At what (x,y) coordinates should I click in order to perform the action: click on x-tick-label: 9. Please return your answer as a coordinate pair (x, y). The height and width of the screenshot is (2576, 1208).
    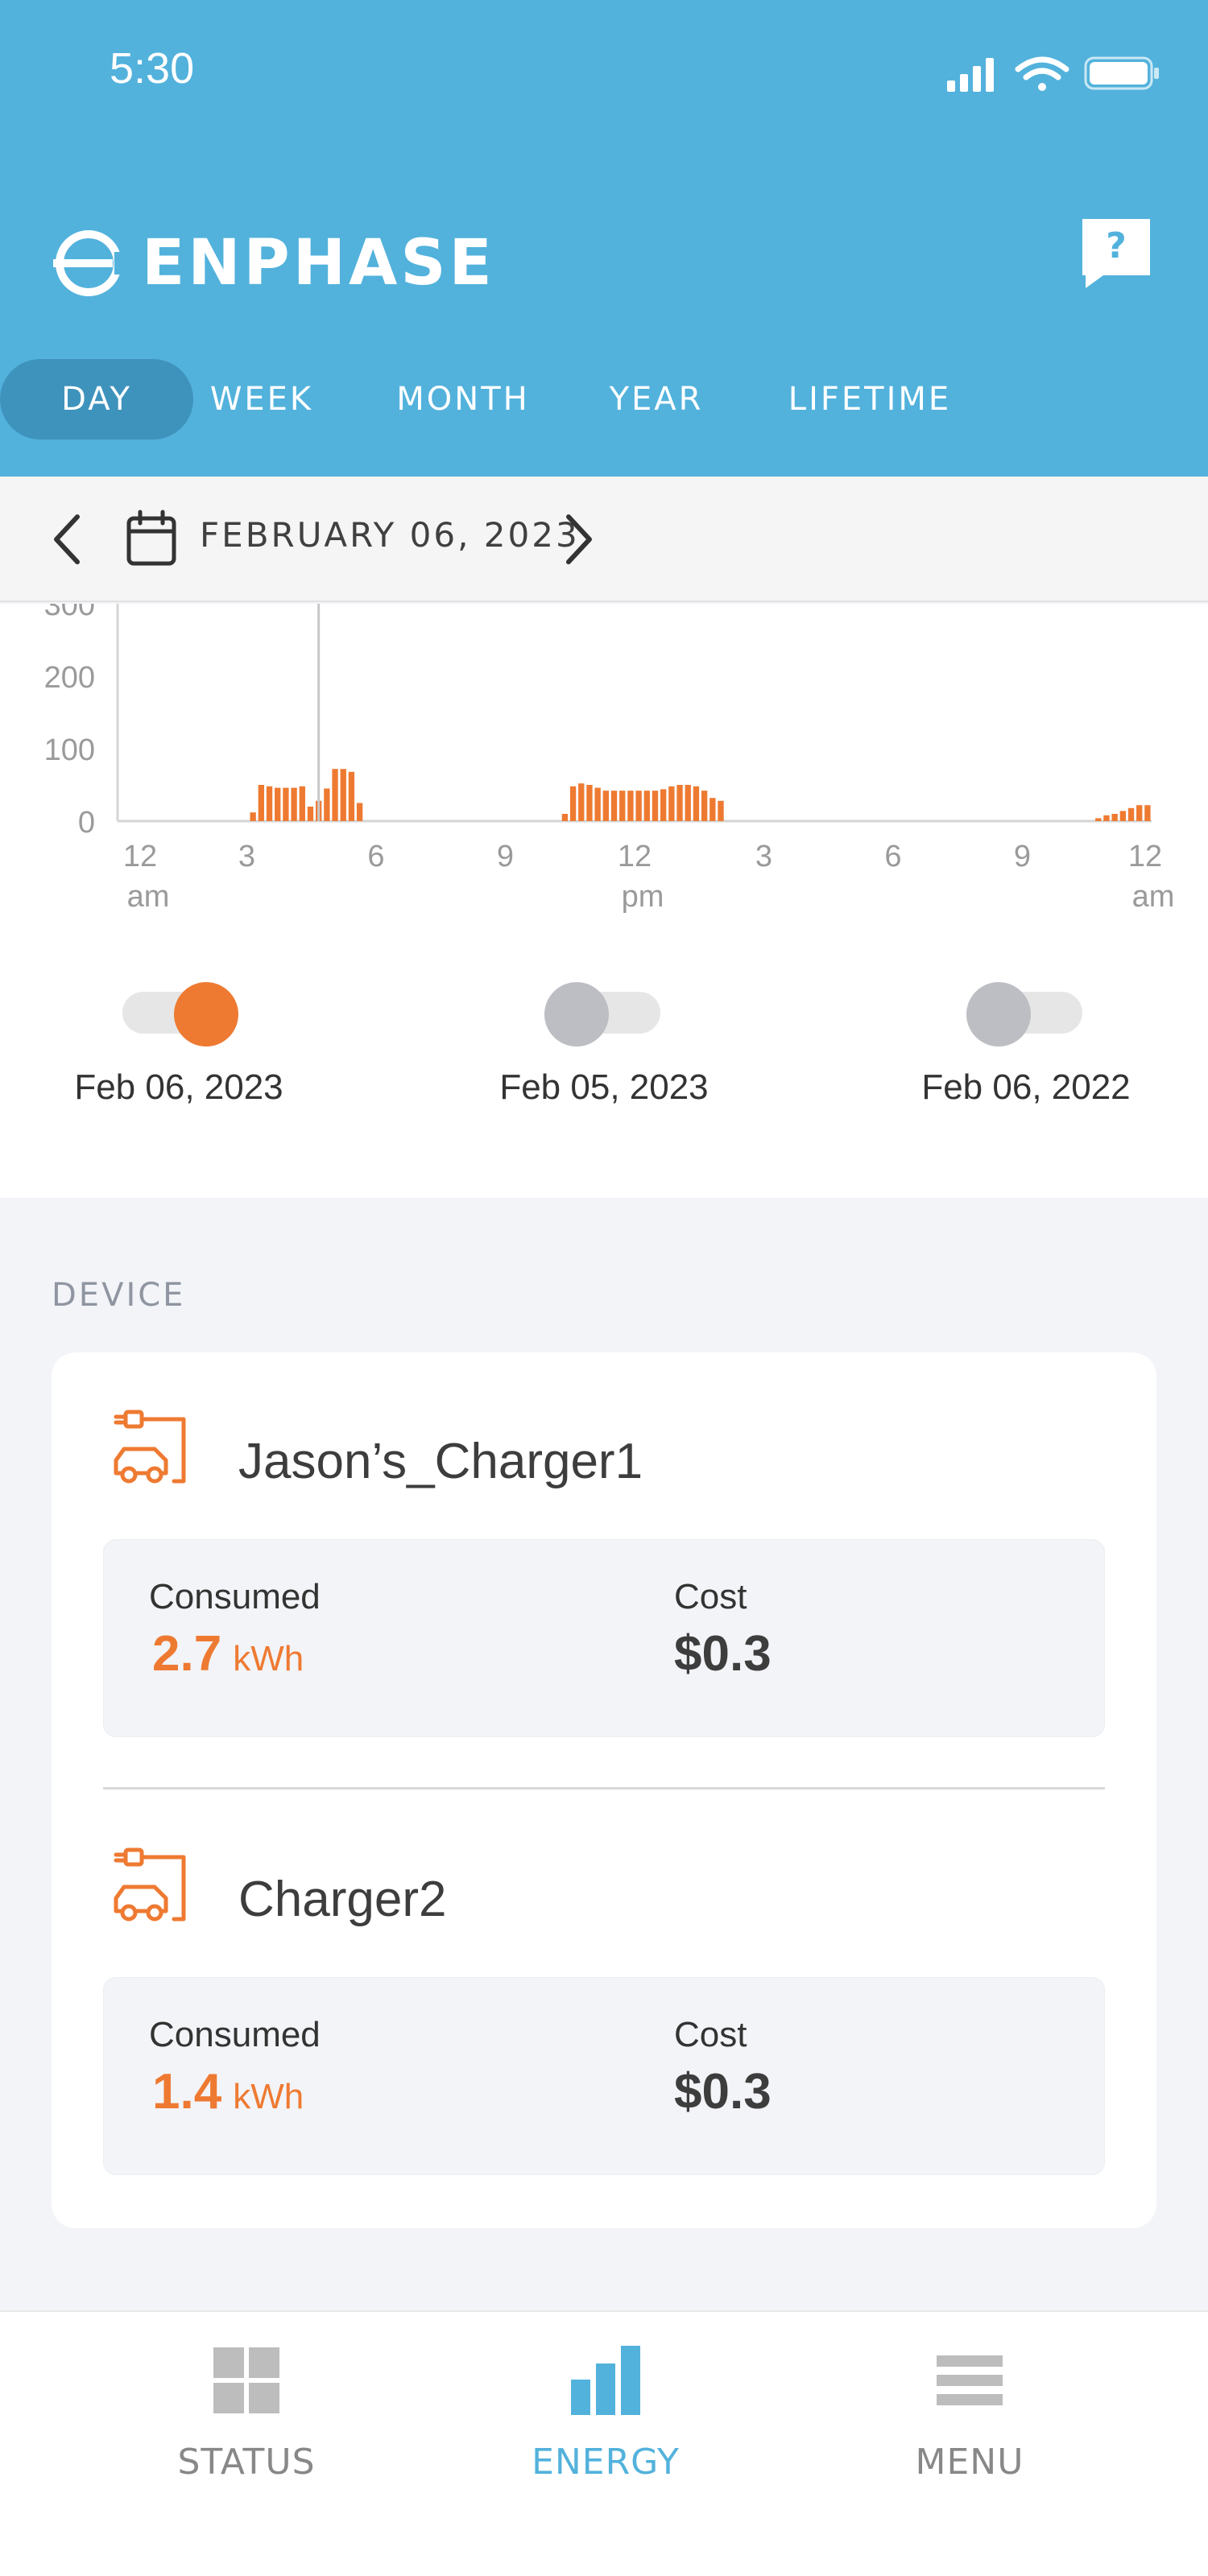
    Looking at the image, I should click on (1022, 856).